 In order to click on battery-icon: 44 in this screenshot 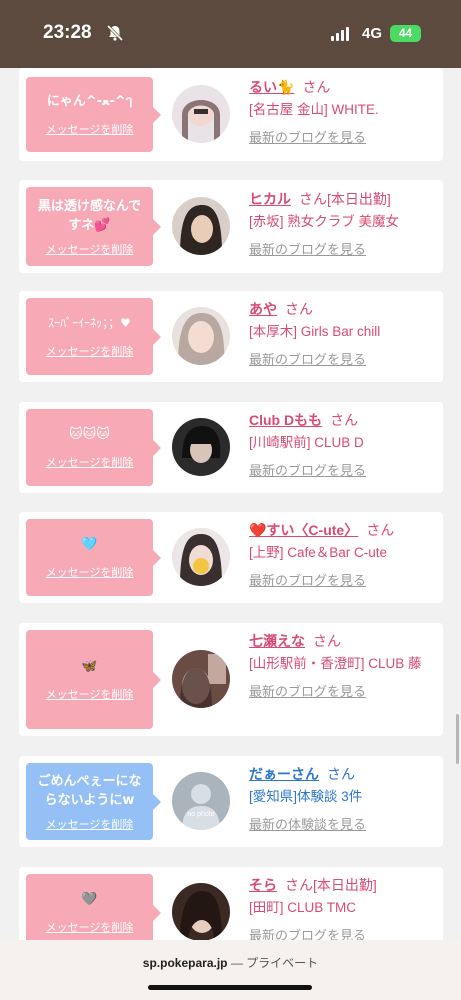, I will do `click(405, 33)`.